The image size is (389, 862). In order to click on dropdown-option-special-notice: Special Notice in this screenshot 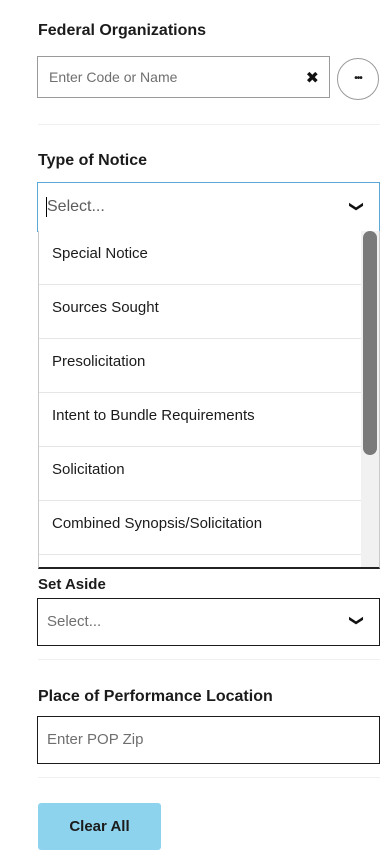, I will do `click(200, 258)`.